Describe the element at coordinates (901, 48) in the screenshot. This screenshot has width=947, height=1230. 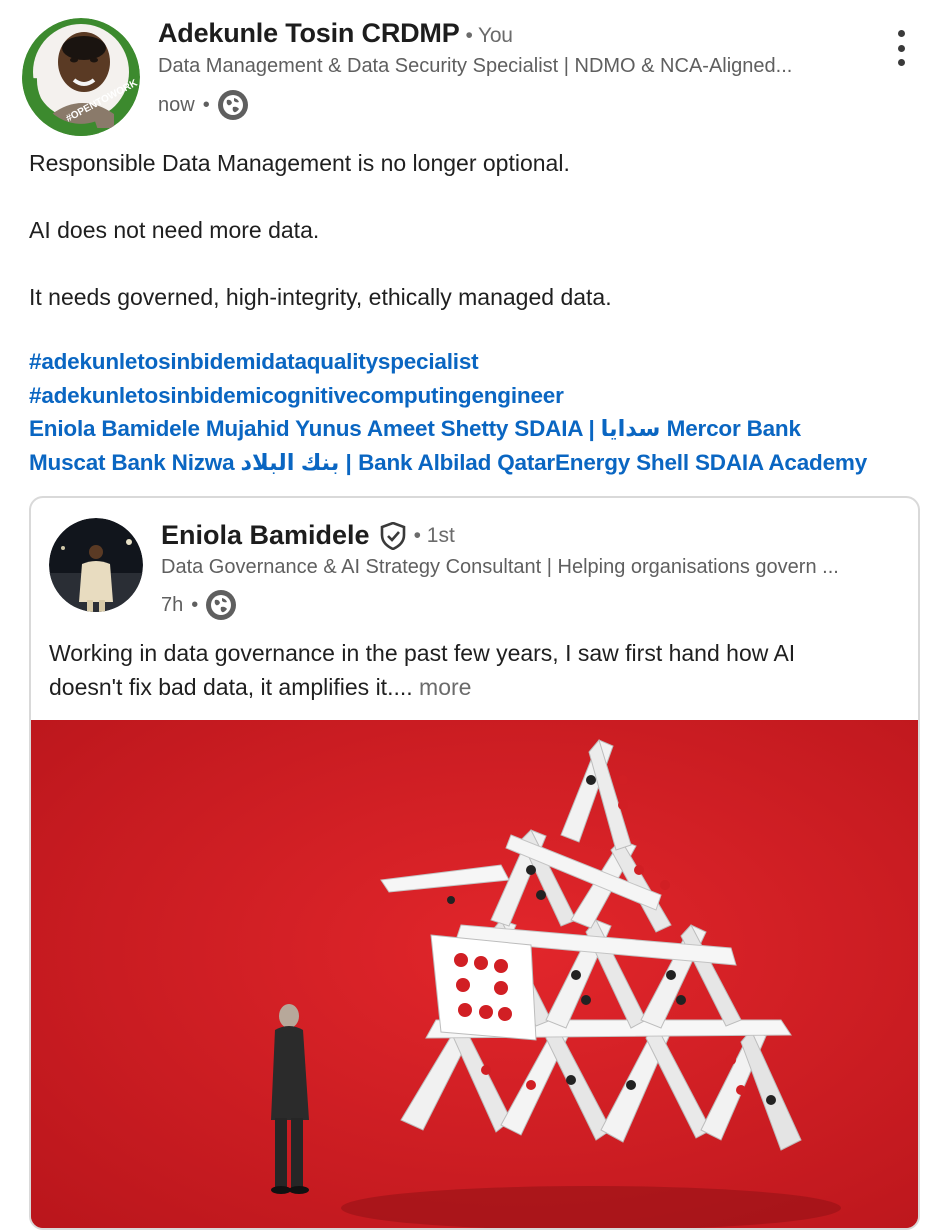
I see `more-vertical-icon` at that location.